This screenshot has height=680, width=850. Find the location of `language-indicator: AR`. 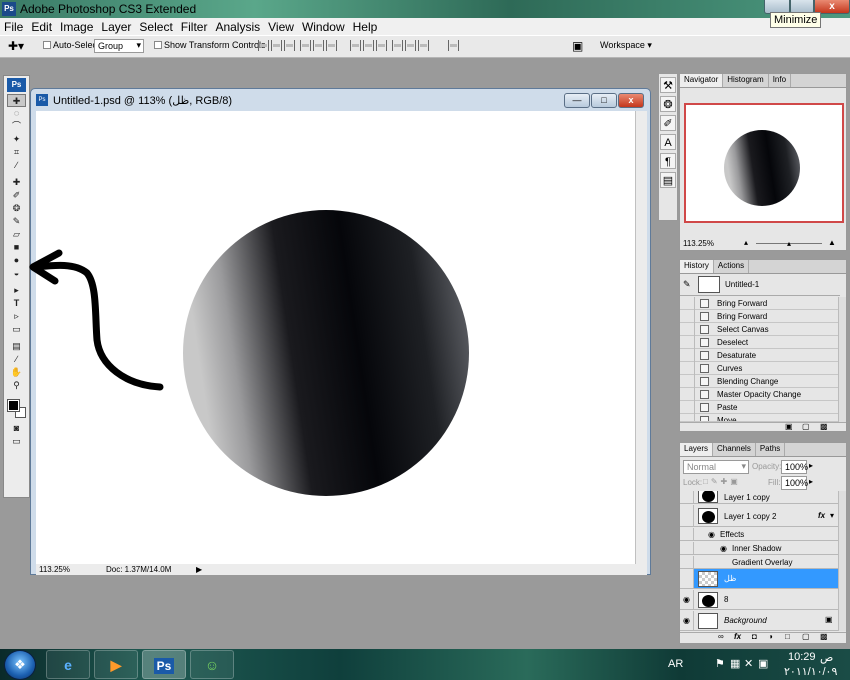

language-indicator: AR is located at coordinates (675, 664).